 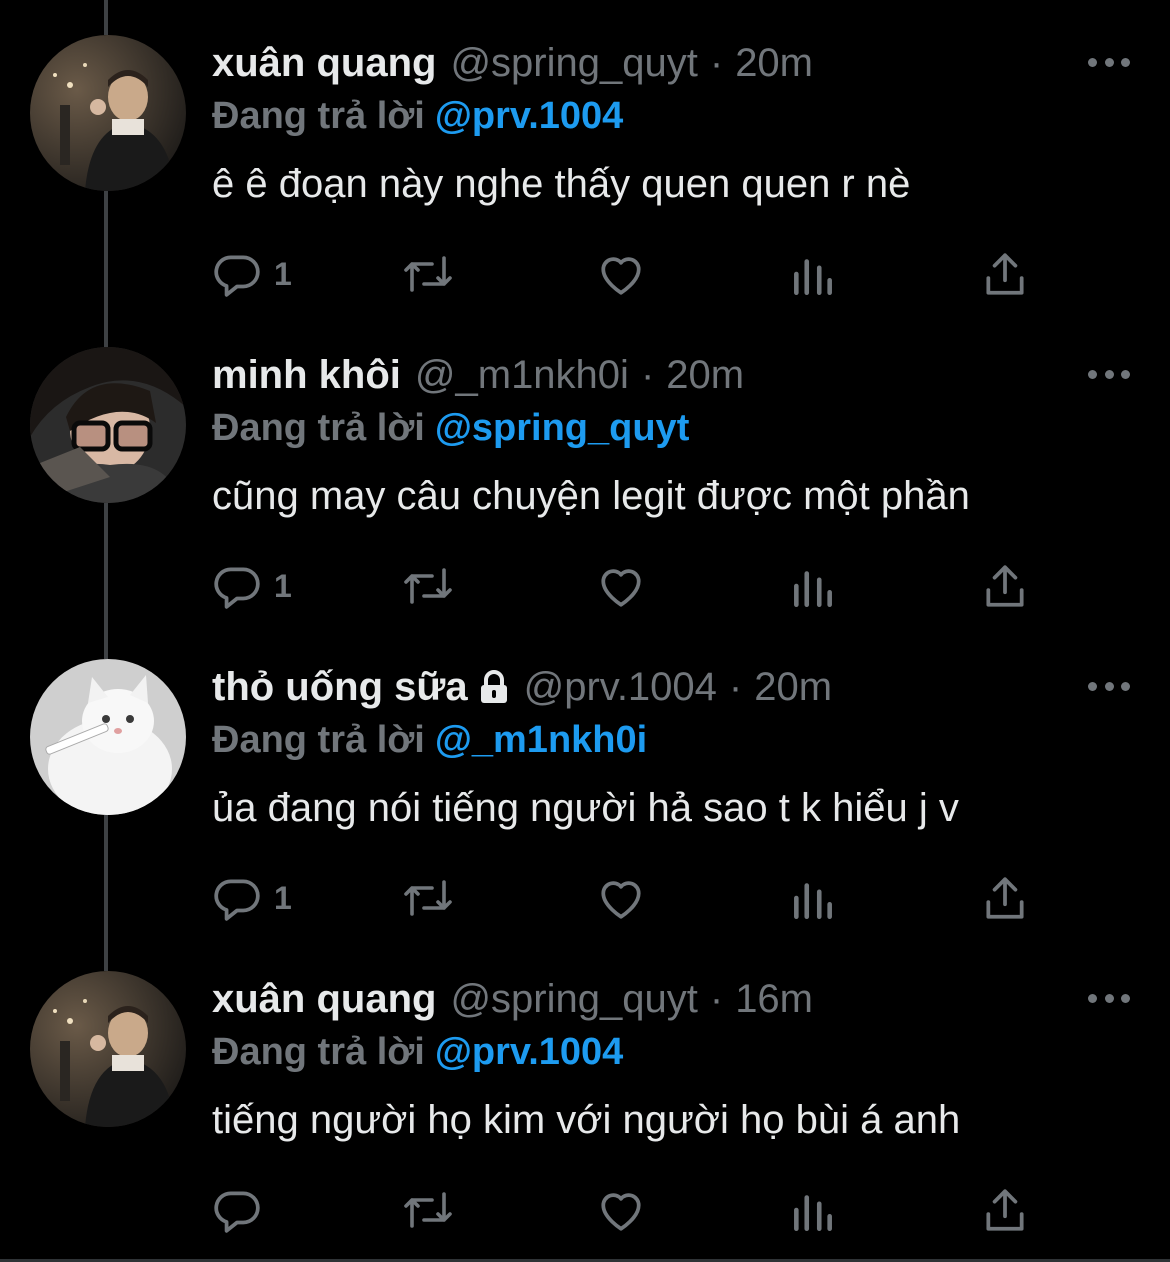 I want to click on tweet-actions, so click(x=622, y=1210).